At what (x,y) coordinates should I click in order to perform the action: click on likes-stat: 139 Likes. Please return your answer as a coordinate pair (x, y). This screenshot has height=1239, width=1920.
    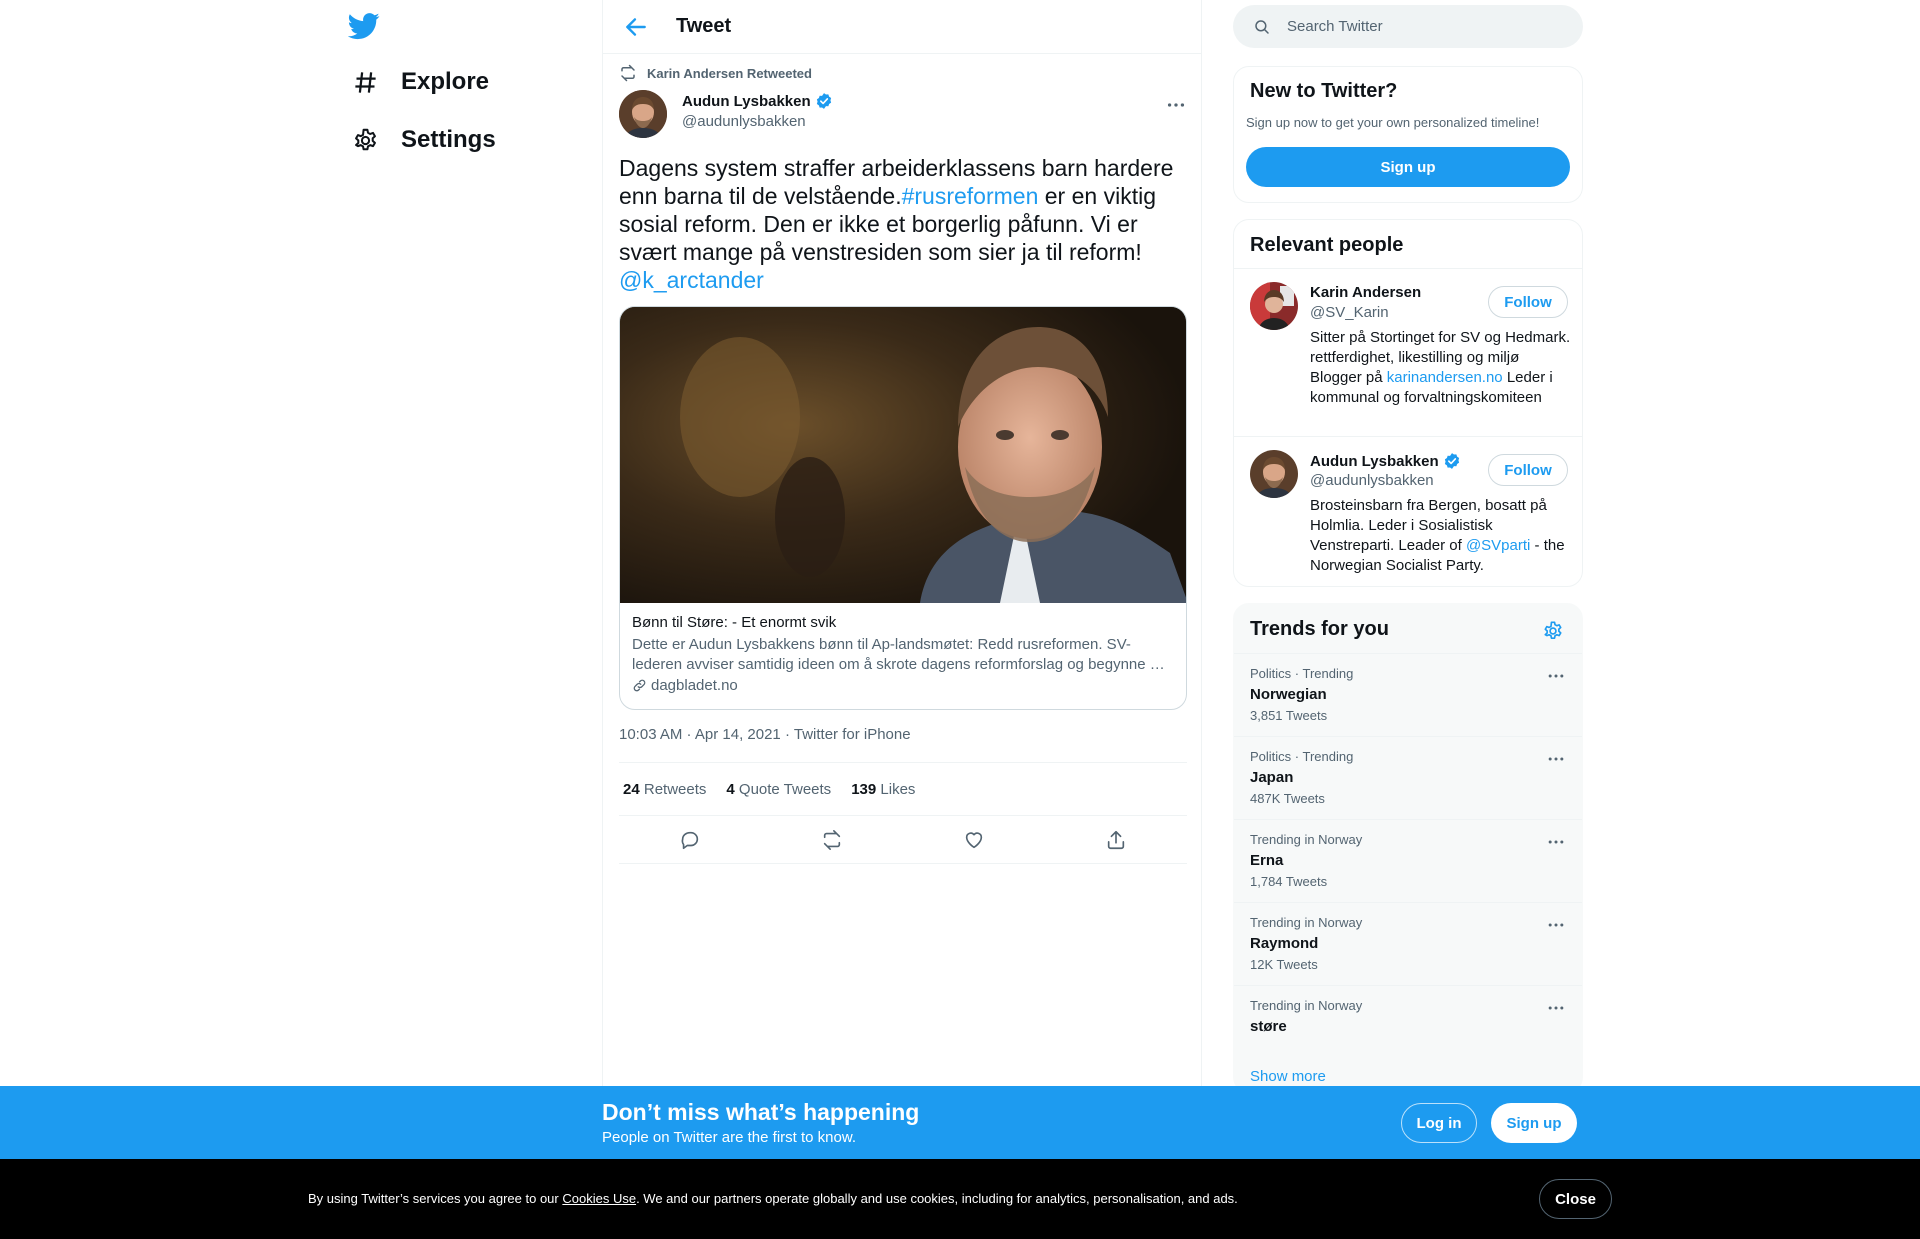
    Looking at the image, I should click on (883, 789).